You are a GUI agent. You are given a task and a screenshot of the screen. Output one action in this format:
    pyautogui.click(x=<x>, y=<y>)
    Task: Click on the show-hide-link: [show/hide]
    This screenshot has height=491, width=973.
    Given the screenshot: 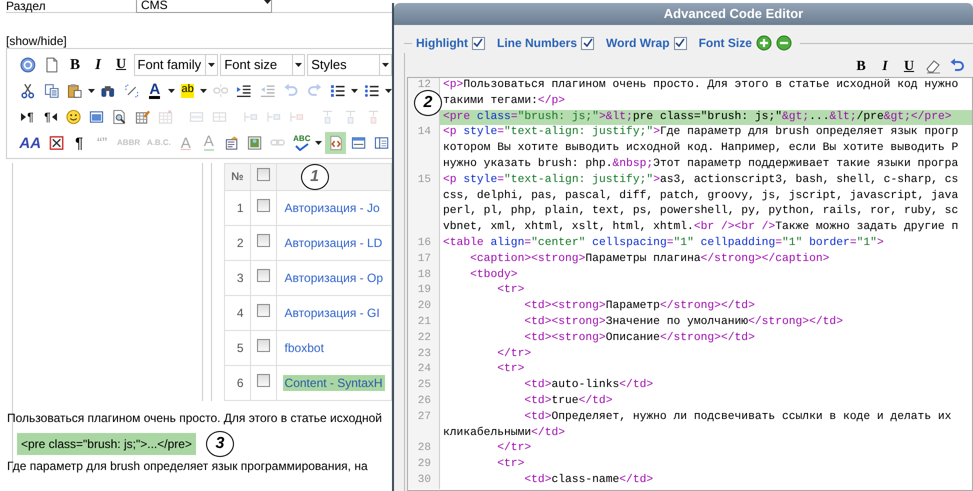 What is the action you would take?
    pyautogui.click(x=36, y=41)
    